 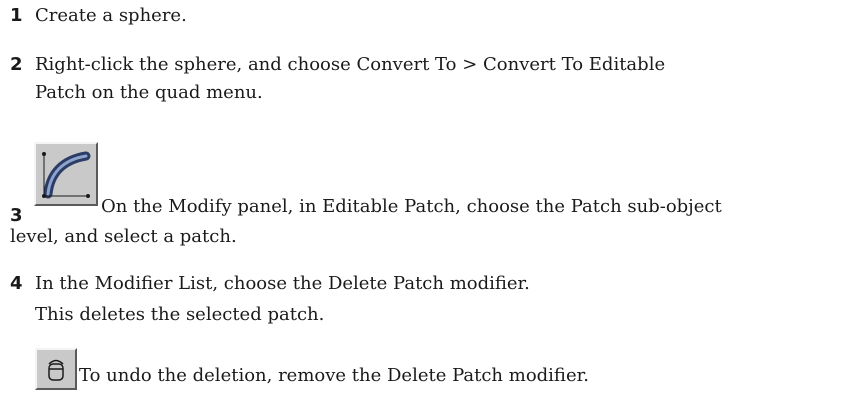 What do you see at coordinates (111, 15) in the screenshot?
I see `step-text: Create a sphere.` at bounding box center [111, 15].